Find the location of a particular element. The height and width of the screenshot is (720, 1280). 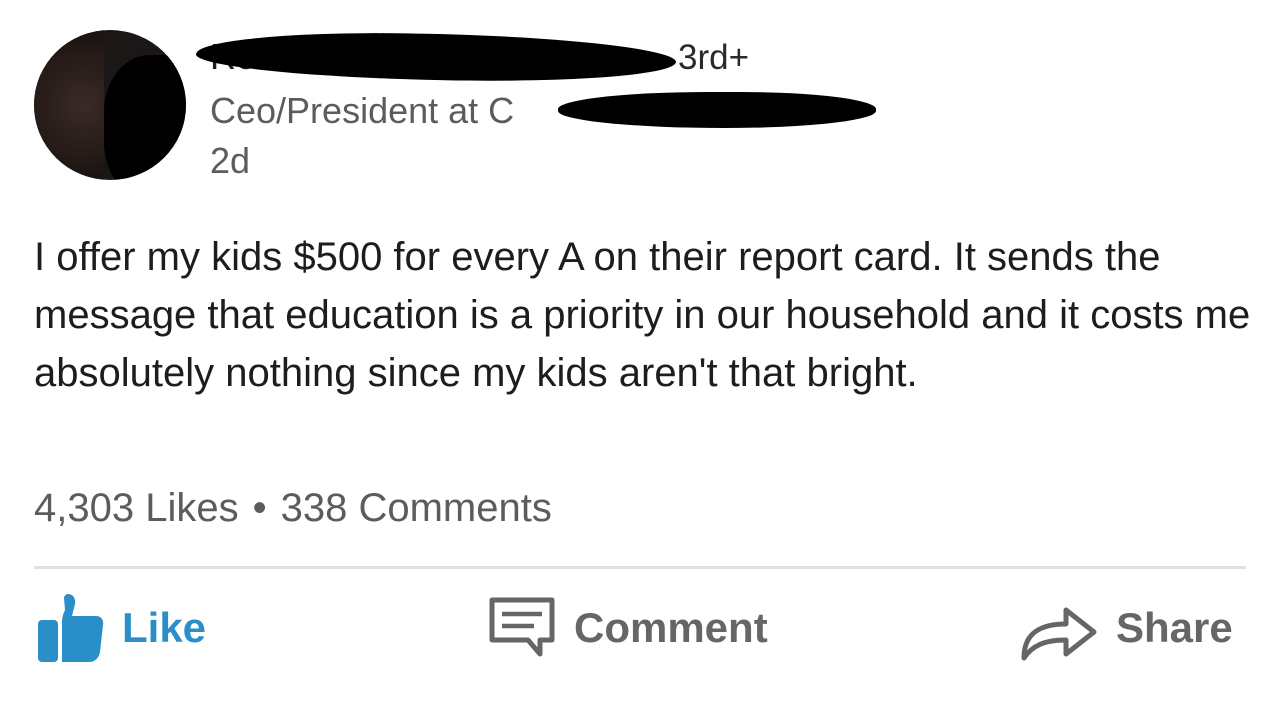

headline-redaction is located at coordinates (717, 110).